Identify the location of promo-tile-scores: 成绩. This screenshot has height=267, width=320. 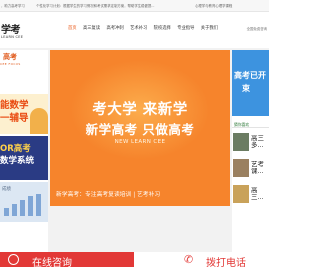
(24, 202).